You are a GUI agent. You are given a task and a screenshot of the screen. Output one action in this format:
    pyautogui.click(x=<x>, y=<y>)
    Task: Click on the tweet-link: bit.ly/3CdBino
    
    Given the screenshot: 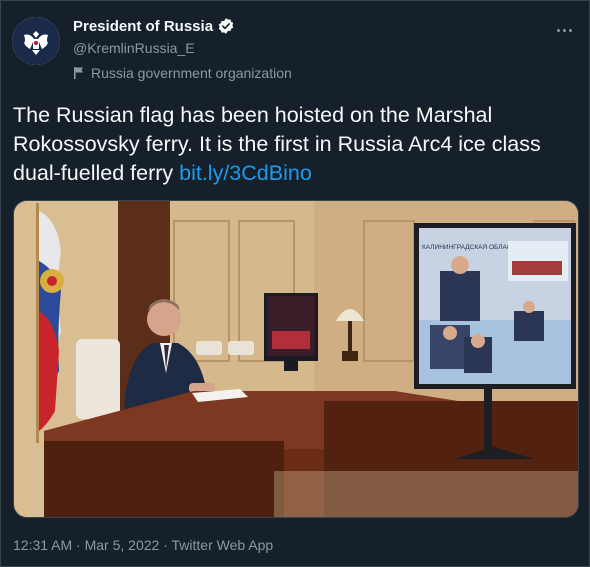 What is the action you would take?
    pyautogui.click(x=245, y=173)
    